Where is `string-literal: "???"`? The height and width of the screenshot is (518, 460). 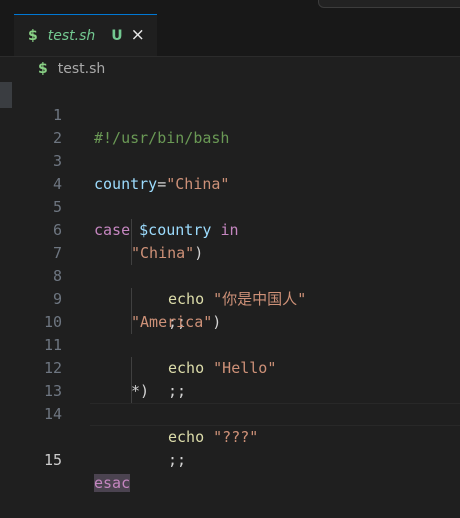 string-literal: "???" is located at coordinates (236, 437).